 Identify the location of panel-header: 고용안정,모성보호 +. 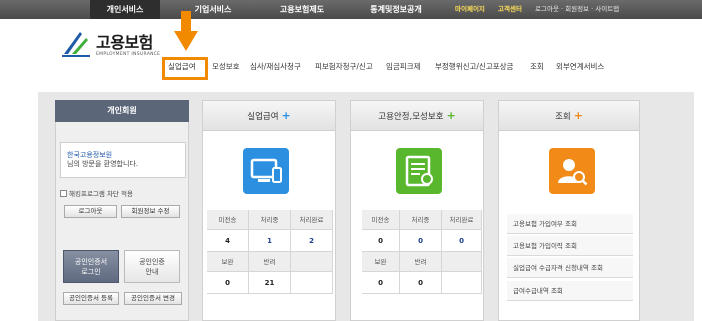
(417, 116).